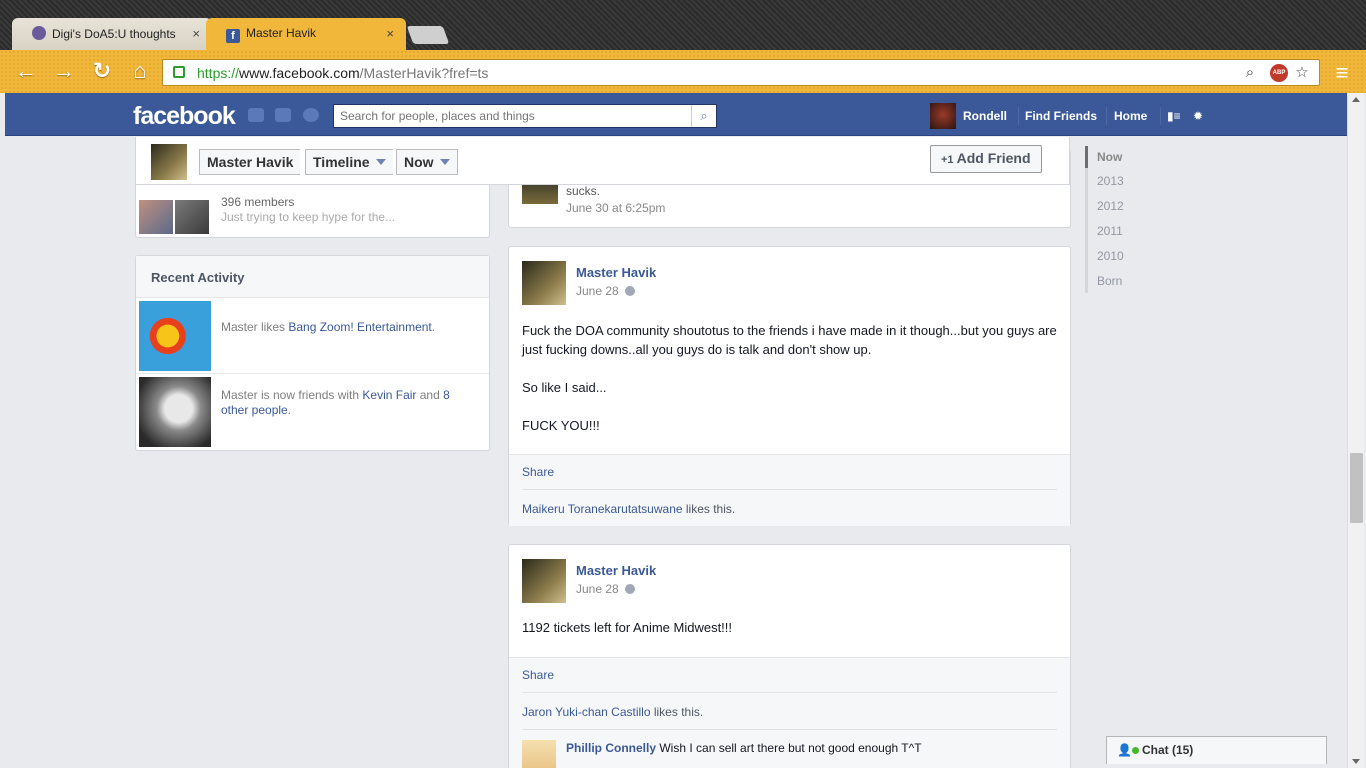  I want to click on nav-rail, so click(1086, 230).